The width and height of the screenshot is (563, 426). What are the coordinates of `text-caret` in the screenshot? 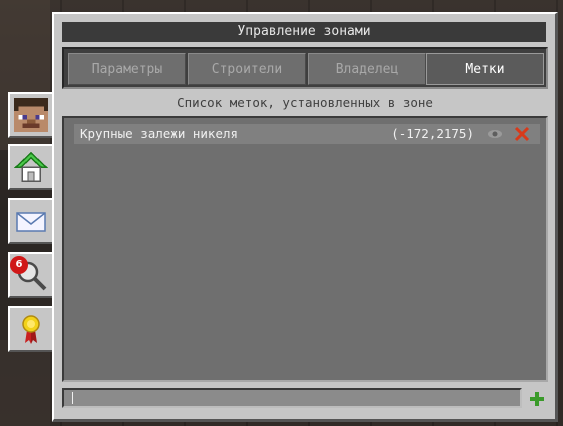 It's located at (72, 398).